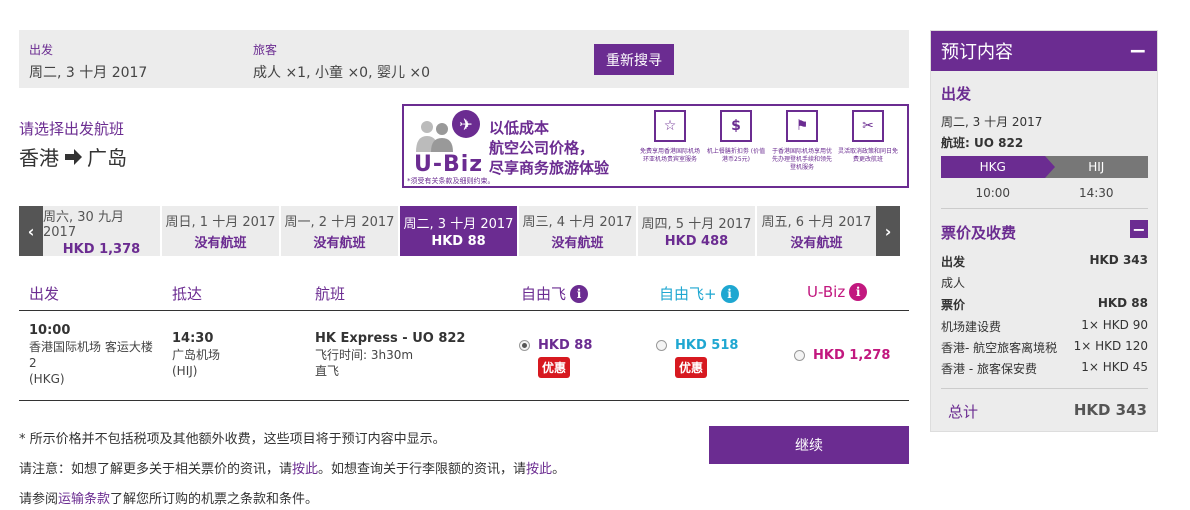 The image size is (1190, 510). I want to click on note-text: 。, so click(559, 469).